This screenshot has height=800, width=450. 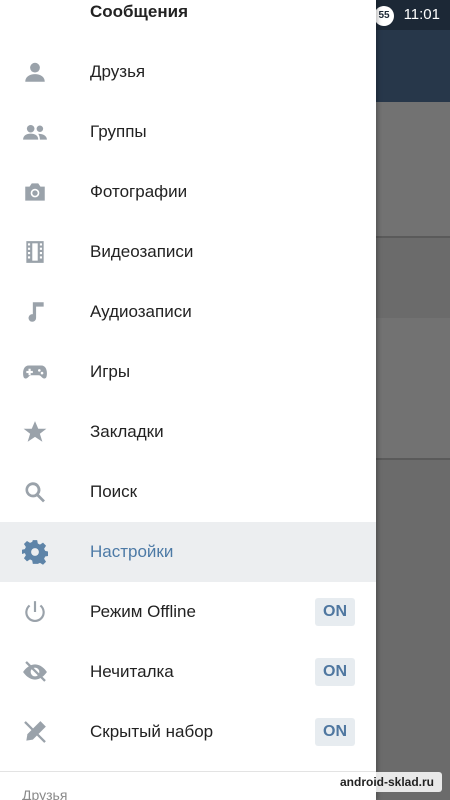 What do you see at coordinates (35, 192) in the screenshot?
I see `camera-icon` at bounding box center [35, 192].